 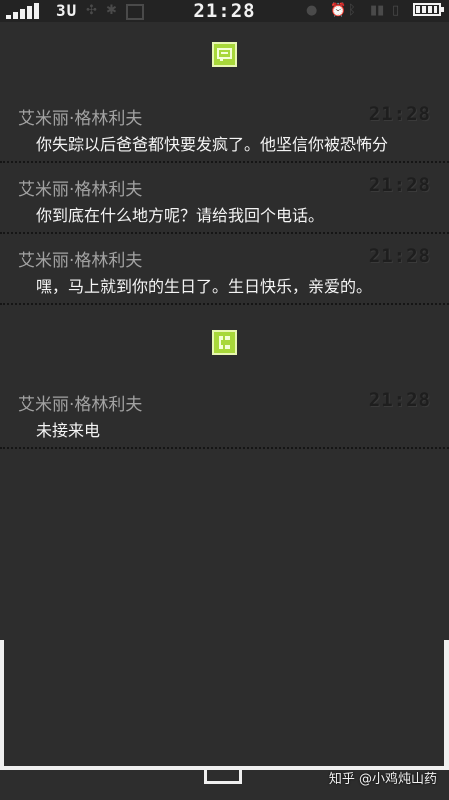 I want to click on message-text: 嘿，马上就到你的生日了。生日快乐，亲爱的。, so click(x=204, y=286).